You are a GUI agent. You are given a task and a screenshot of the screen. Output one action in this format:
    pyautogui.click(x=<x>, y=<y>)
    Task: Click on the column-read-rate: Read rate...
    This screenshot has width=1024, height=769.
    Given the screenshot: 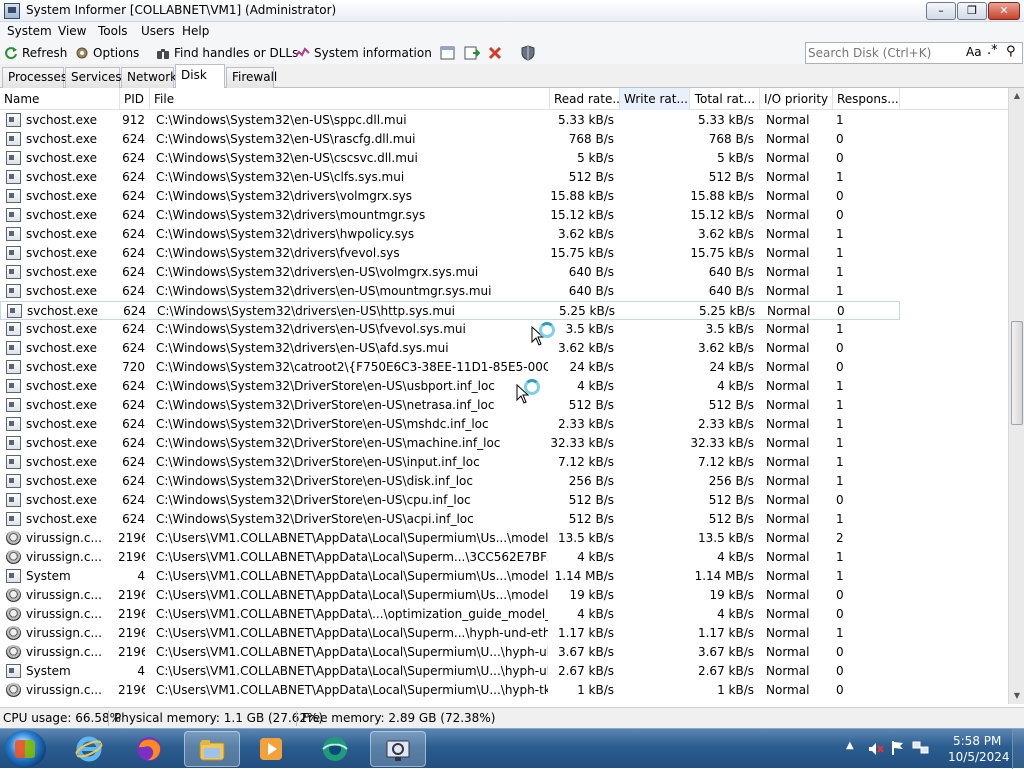 What is the action you would take?
    pyautogui.click(x=585, y=99)
    